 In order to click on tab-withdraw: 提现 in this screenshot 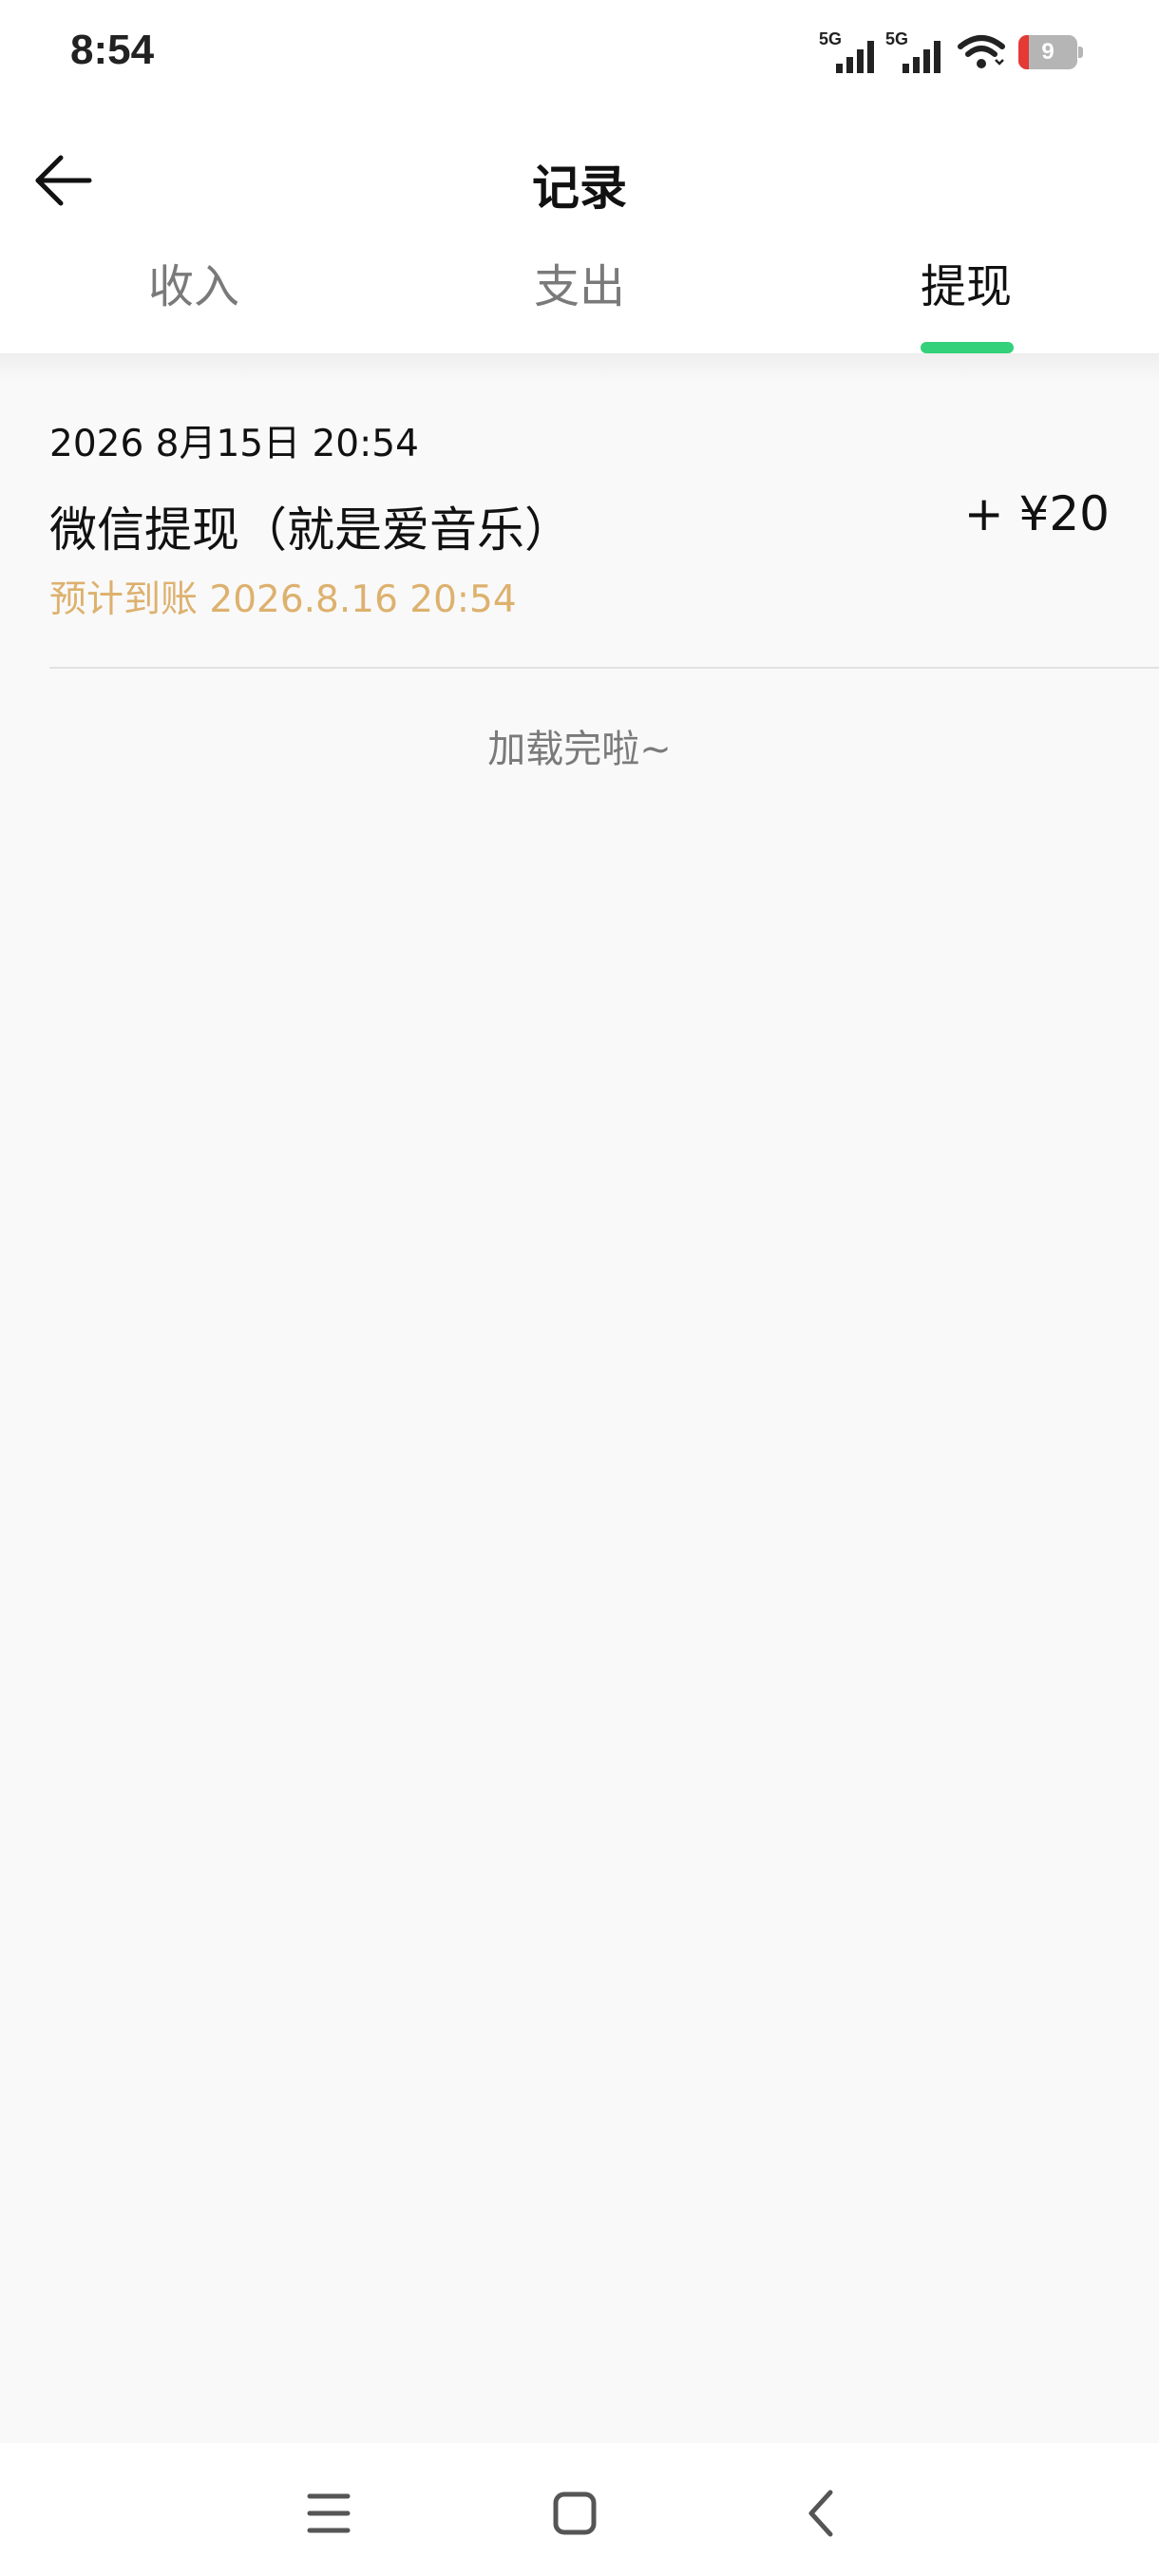, I will do `click(966, 282)`.